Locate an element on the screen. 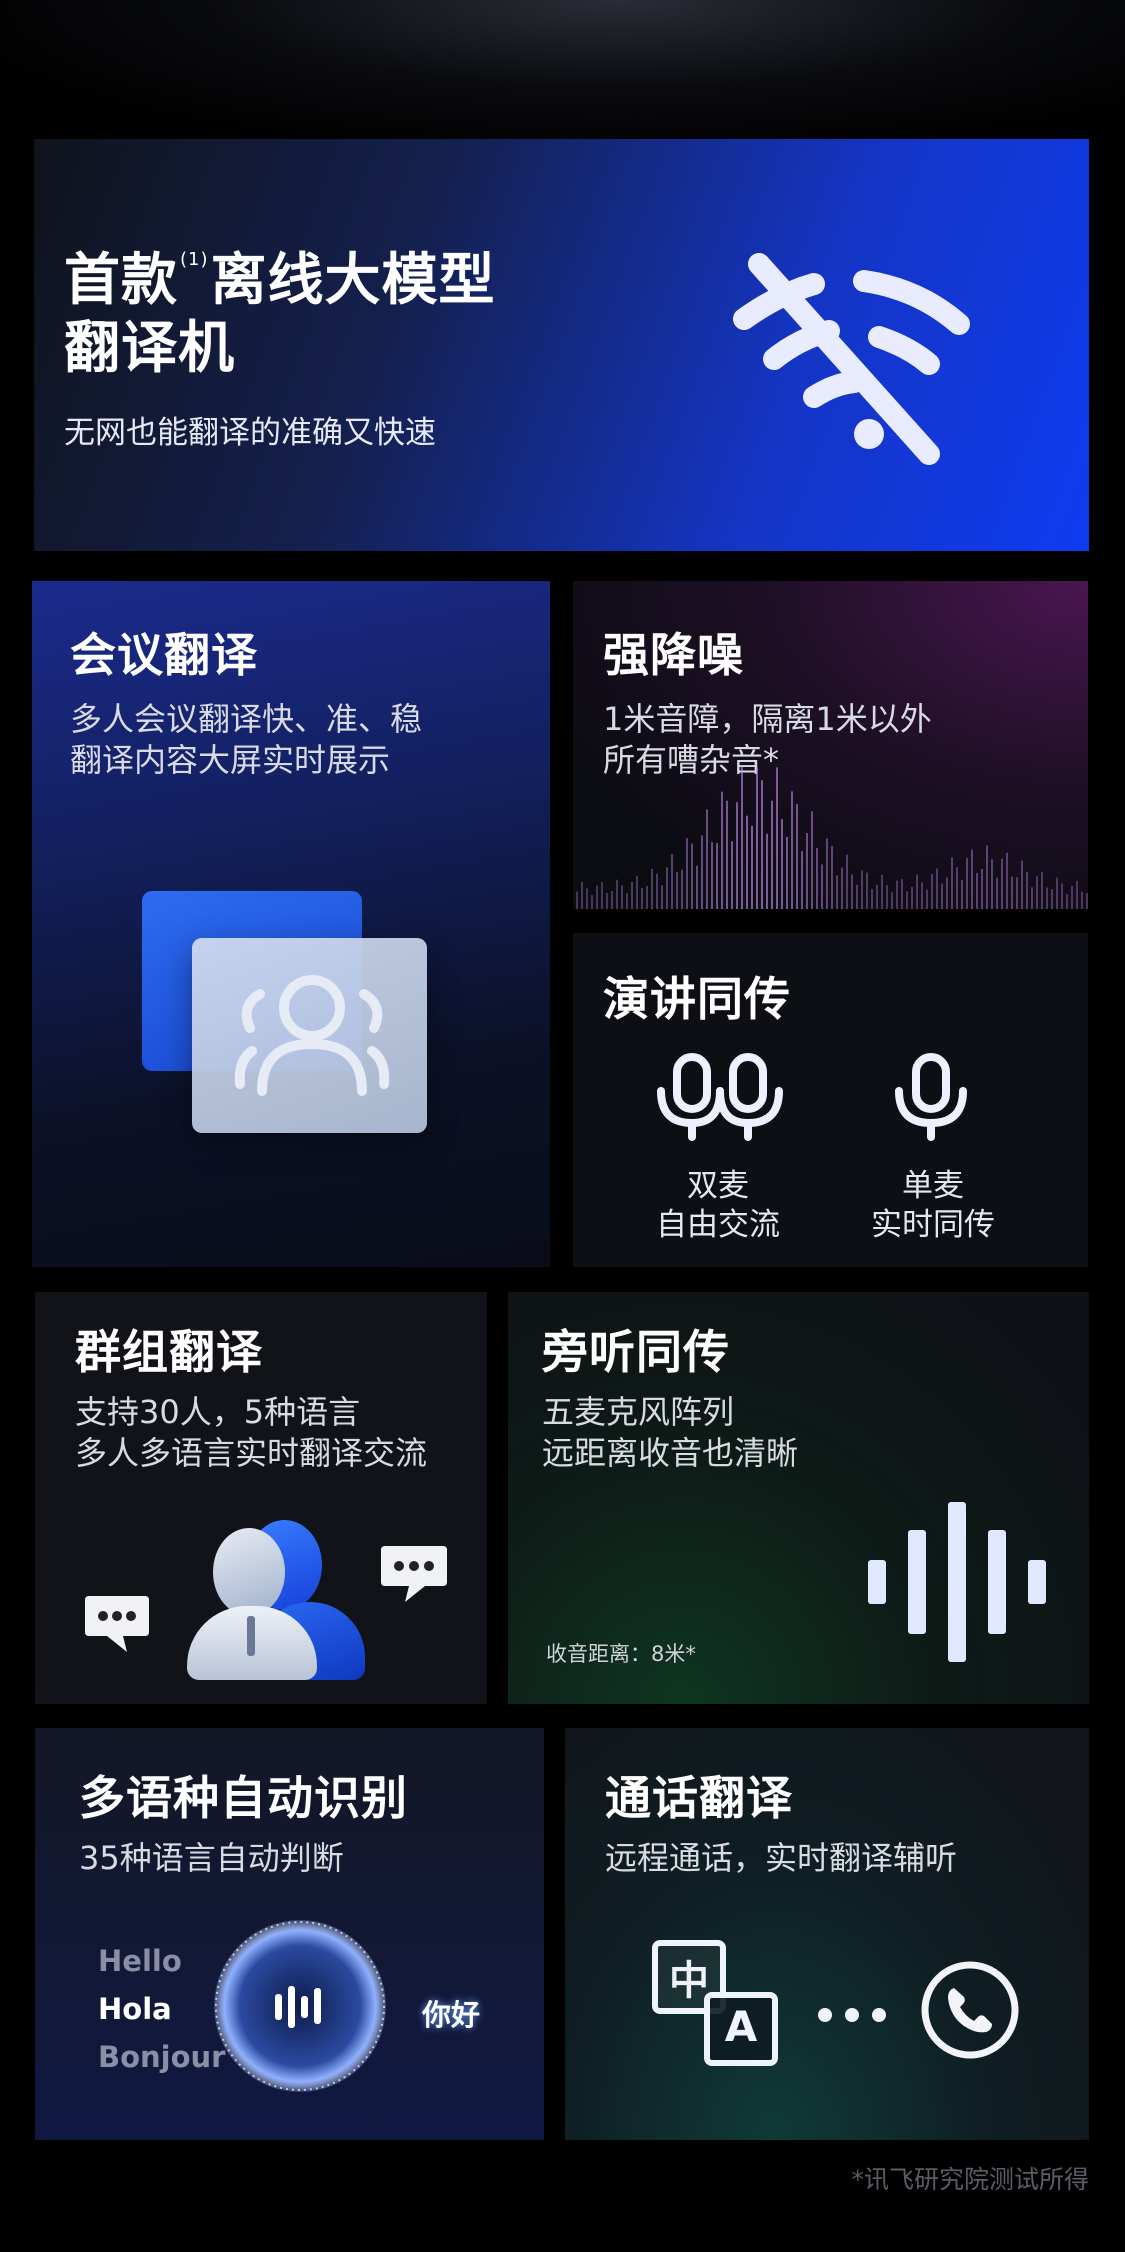 The height and width of the screenshot is (2252, 1125). speech-interpretation-card: 演讲同传 双麦 自由交流 单麦 实时同传 is located at coordinates (830, 1100).